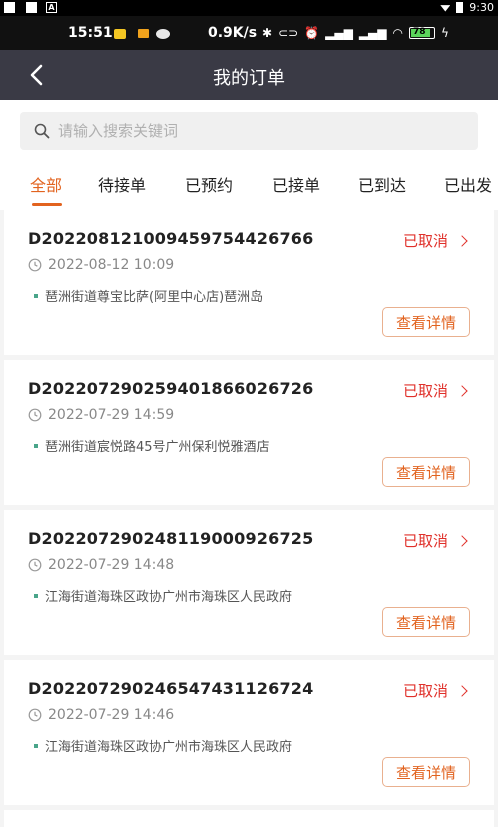 The height and width of the screenshot is (827, 498). What do you see at coordinates (233, 33) in the screenshot?
I see `network-speed: 0.9K/s` at bounding box center [233, 33].